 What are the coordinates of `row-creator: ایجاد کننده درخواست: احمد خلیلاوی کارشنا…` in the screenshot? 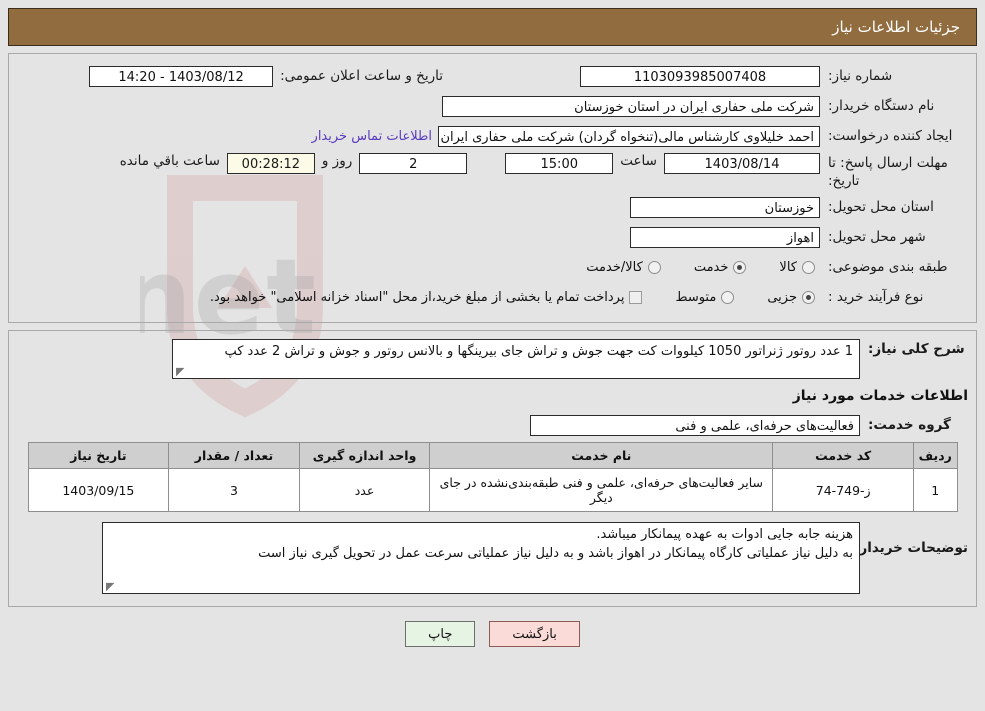 It's located at (492, 136).